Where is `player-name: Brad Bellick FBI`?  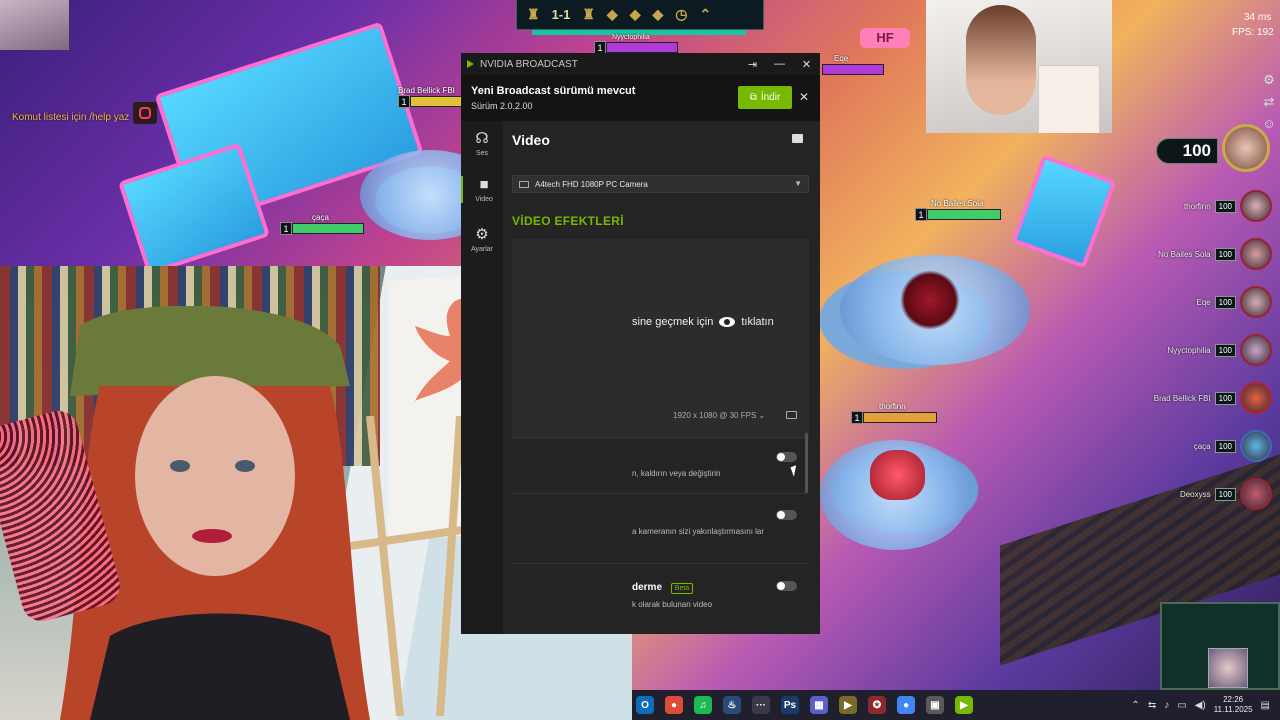
player-name: Brad Bellick FBI is located at coordinates (1182, 398).